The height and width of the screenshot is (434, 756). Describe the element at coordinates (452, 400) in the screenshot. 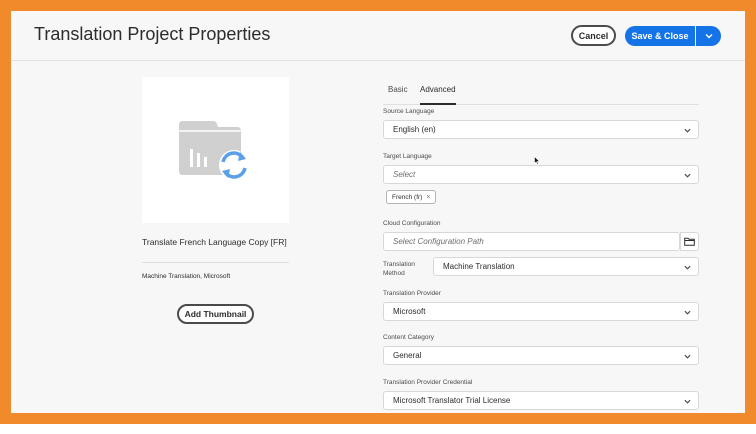

I see `provider-credential-value: Microsoft Translator Trial License` at that location.